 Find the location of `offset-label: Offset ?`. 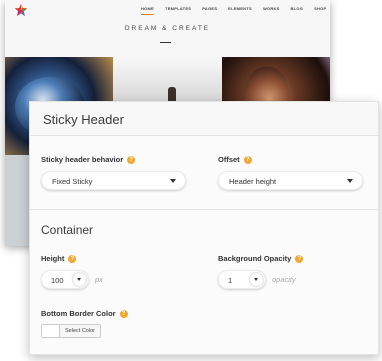

offset-label: Offset ? is located at coordinates (235, 159).